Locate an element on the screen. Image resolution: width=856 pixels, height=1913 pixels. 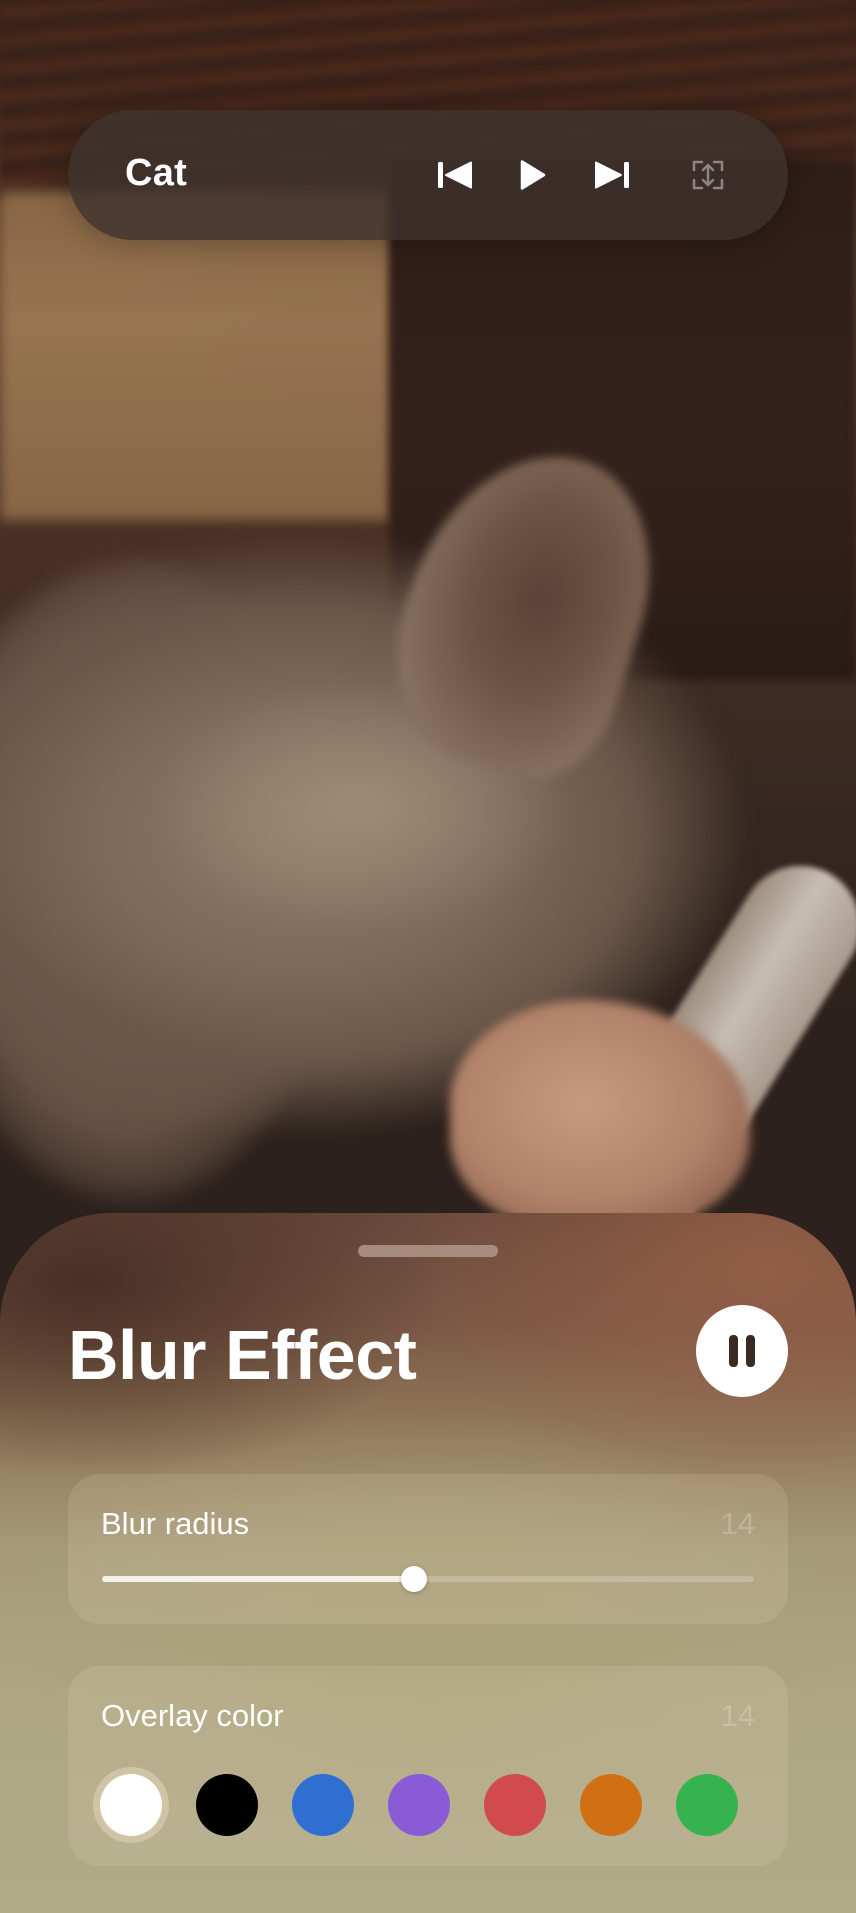
slider-fill is located at coordinates (258, 1579).